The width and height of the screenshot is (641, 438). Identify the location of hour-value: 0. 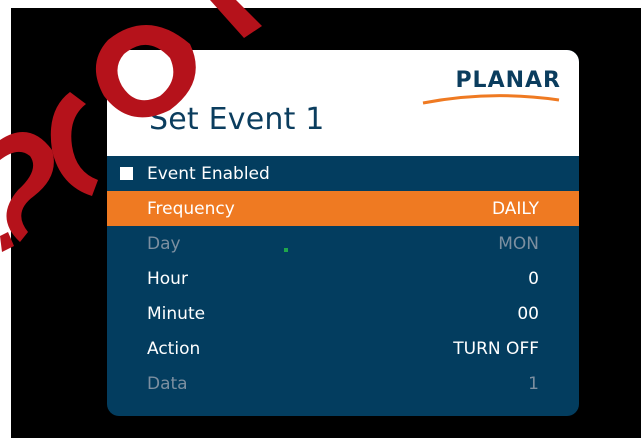
(533, 278).